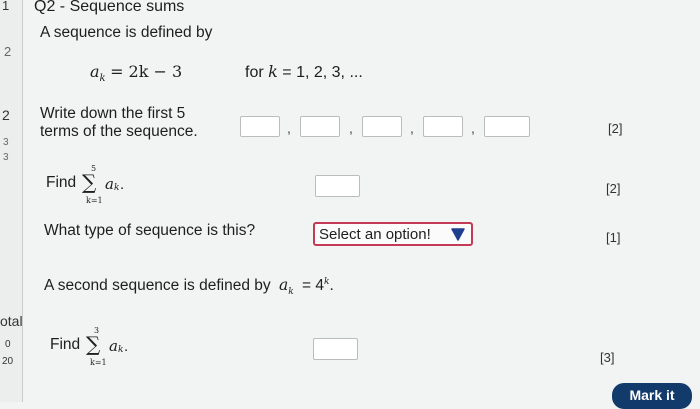  What do you see at coordinates (11, 321) in the screenshot?
I see `total-label: otal` at bounding box center [11, 321].